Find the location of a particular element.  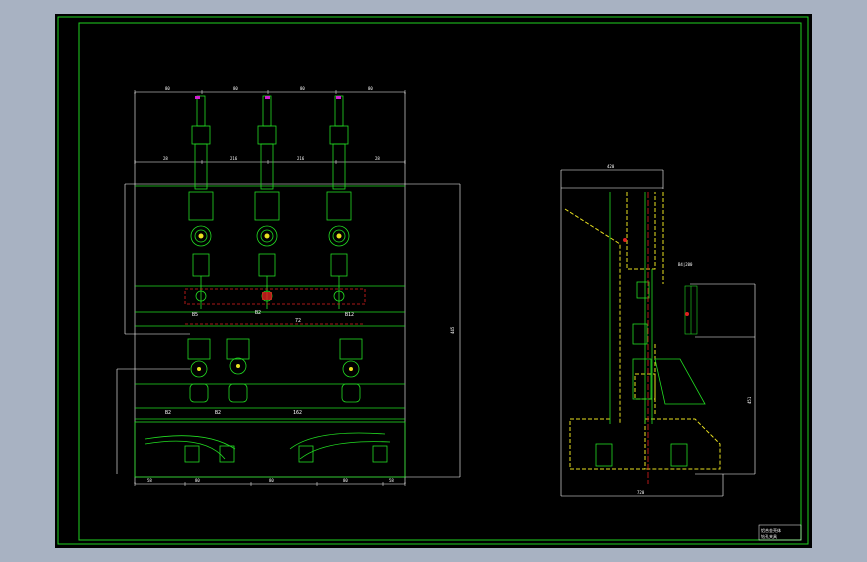

side-top-dim: 420 is located at coordinates (611, 166).